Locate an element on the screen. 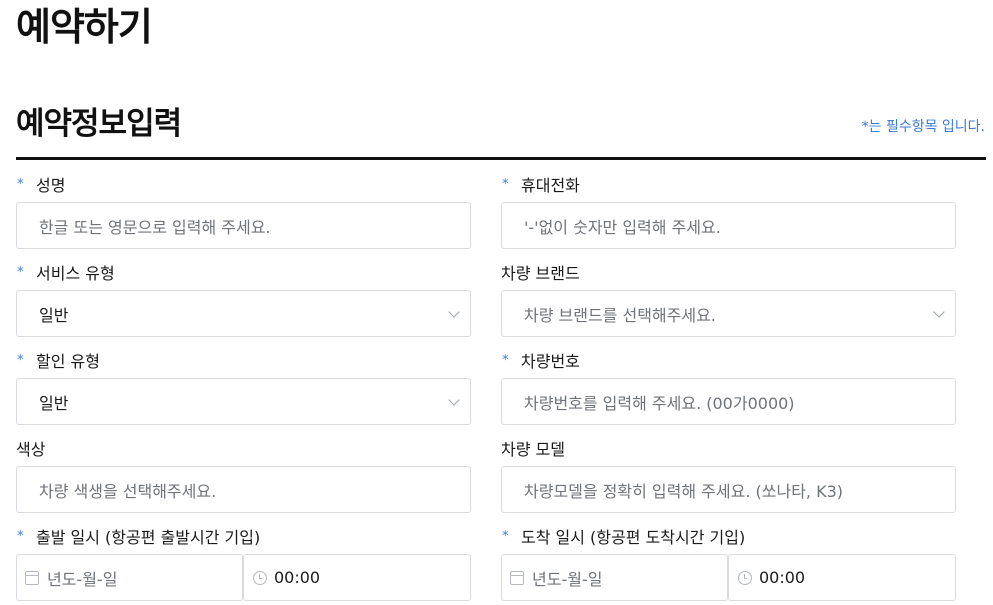  arrival-time-value: 00:00 is located at coordinates (782, 577).